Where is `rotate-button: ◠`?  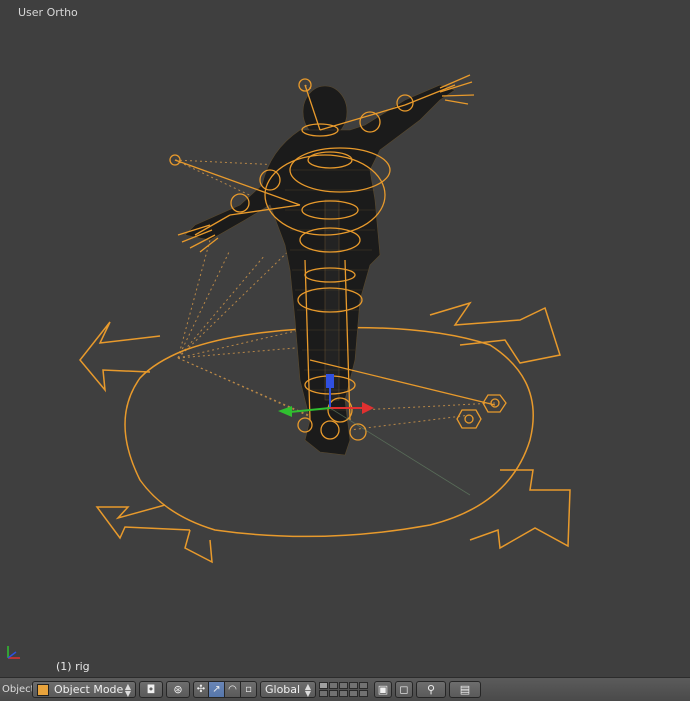 rotate-button: ◠ is located at coordinates (233, 689).